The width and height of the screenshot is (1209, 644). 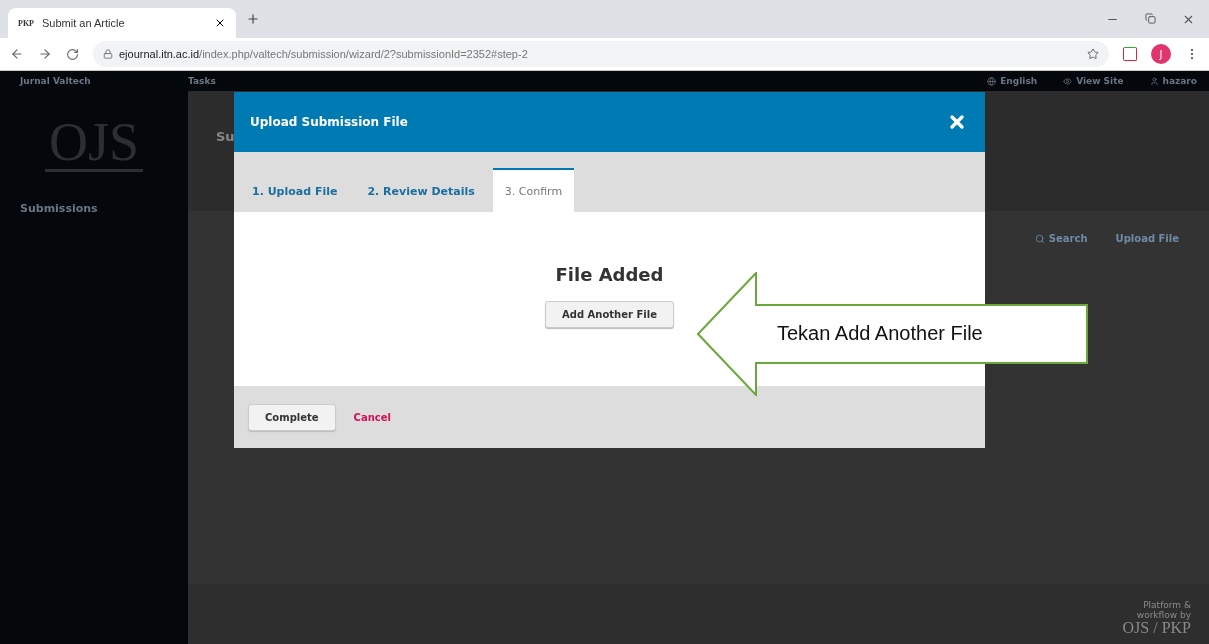 What do you see at coordinates (292, 417) in the screenshot?
I see `complete-button: Complete` at bounding box center [292, 417].